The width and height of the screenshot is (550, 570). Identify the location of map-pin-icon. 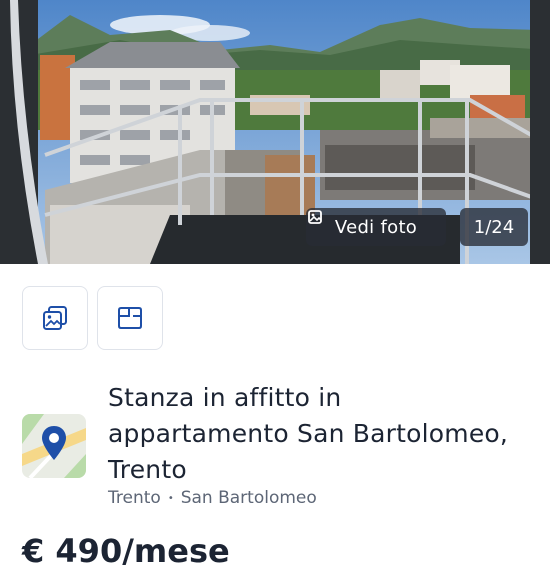
(54, 446).